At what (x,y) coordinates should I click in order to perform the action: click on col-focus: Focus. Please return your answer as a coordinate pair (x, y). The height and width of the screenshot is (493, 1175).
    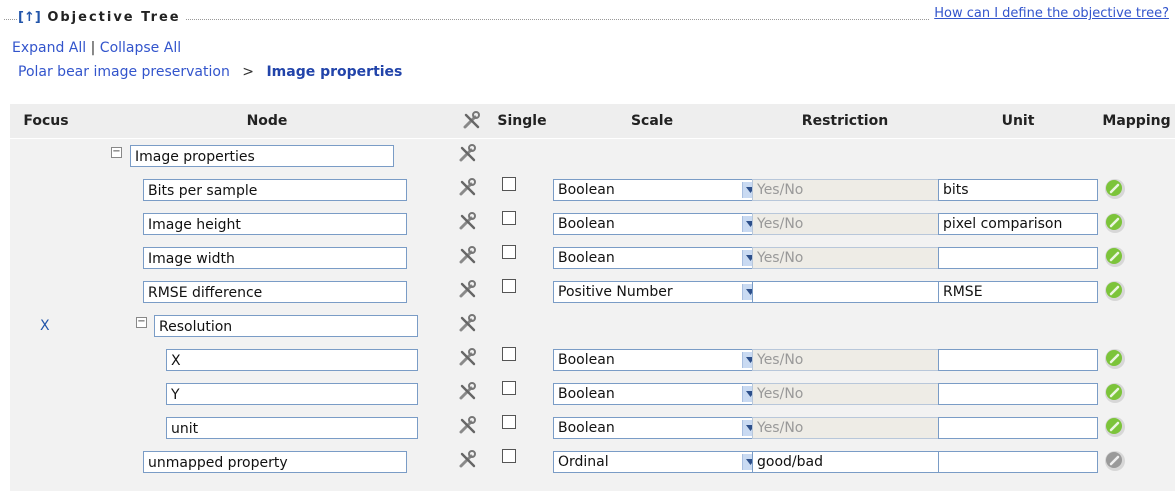
    Looking at the image, I should click on (46, 121).